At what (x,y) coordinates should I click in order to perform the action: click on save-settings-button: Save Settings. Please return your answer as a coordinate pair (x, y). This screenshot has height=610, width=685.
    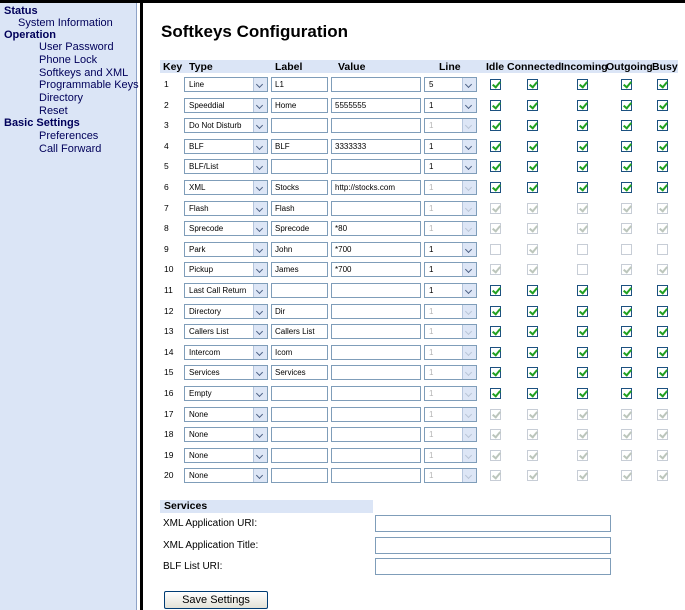
    Looking at the image, I should click on (216, 600).